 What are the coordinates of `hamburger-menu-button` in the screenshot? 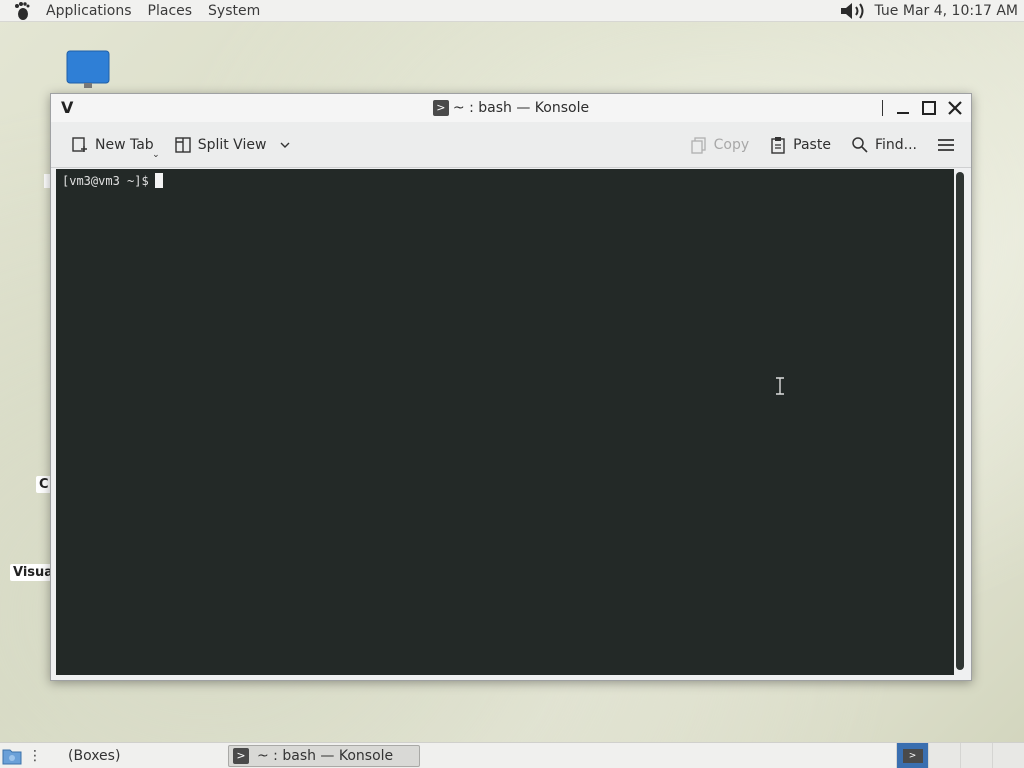 It's located at (946, 145).